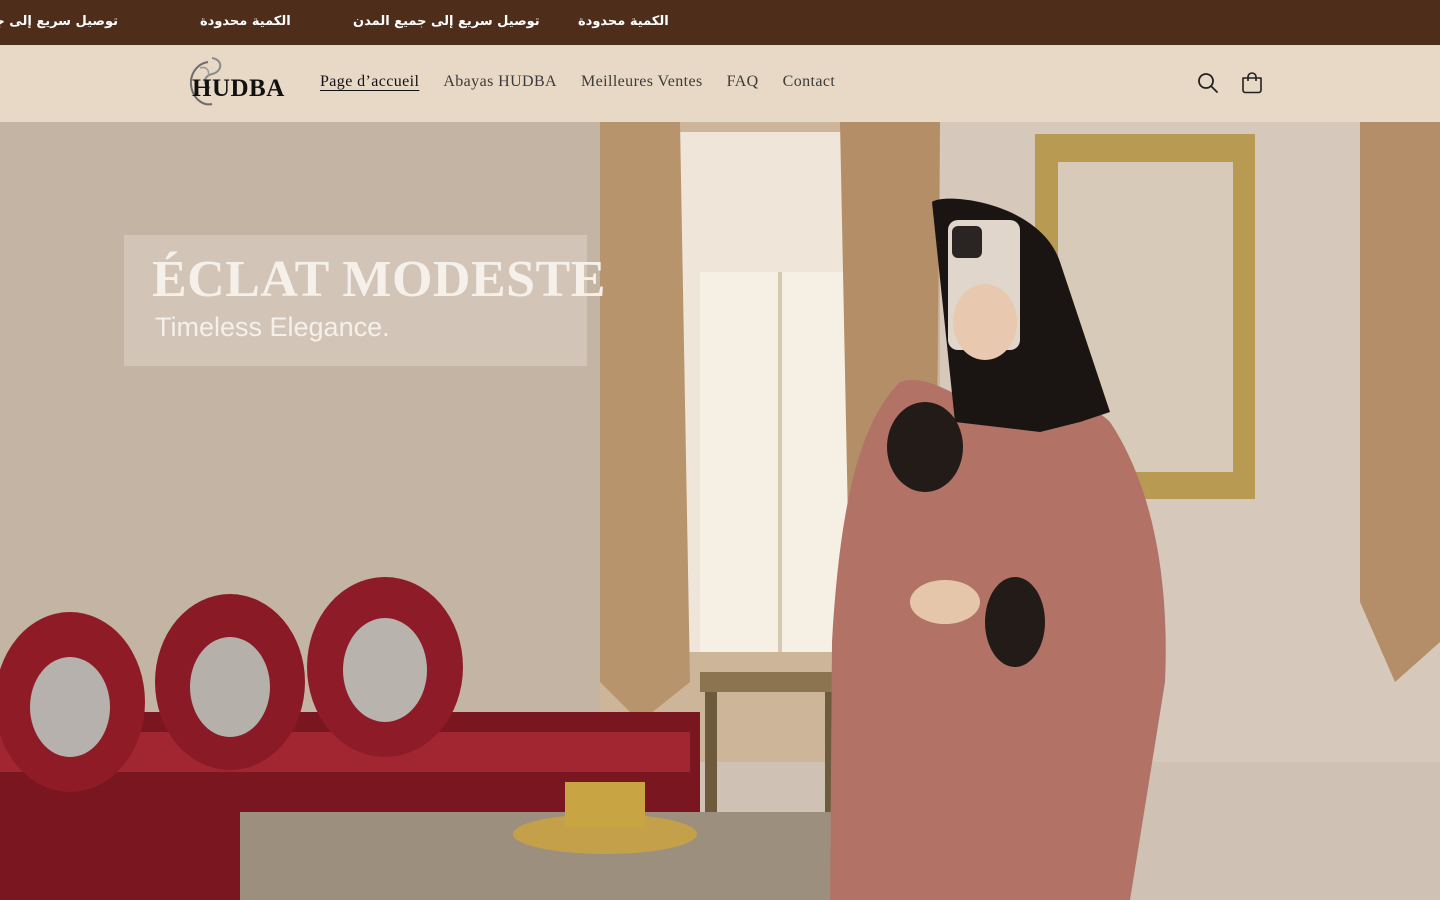 This screenshot has width=1440, height=900. I want to click on cart-button, so click(1252, 83).